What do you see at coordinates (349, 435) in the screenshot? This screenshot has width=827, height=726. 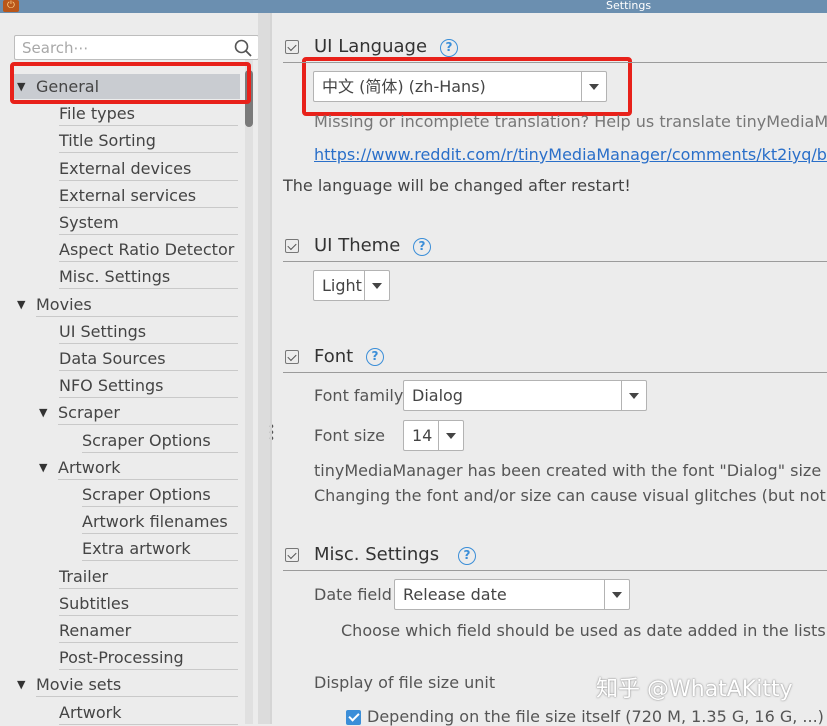 I see `font-size-label: Font size` at bounding box center [349, 435].